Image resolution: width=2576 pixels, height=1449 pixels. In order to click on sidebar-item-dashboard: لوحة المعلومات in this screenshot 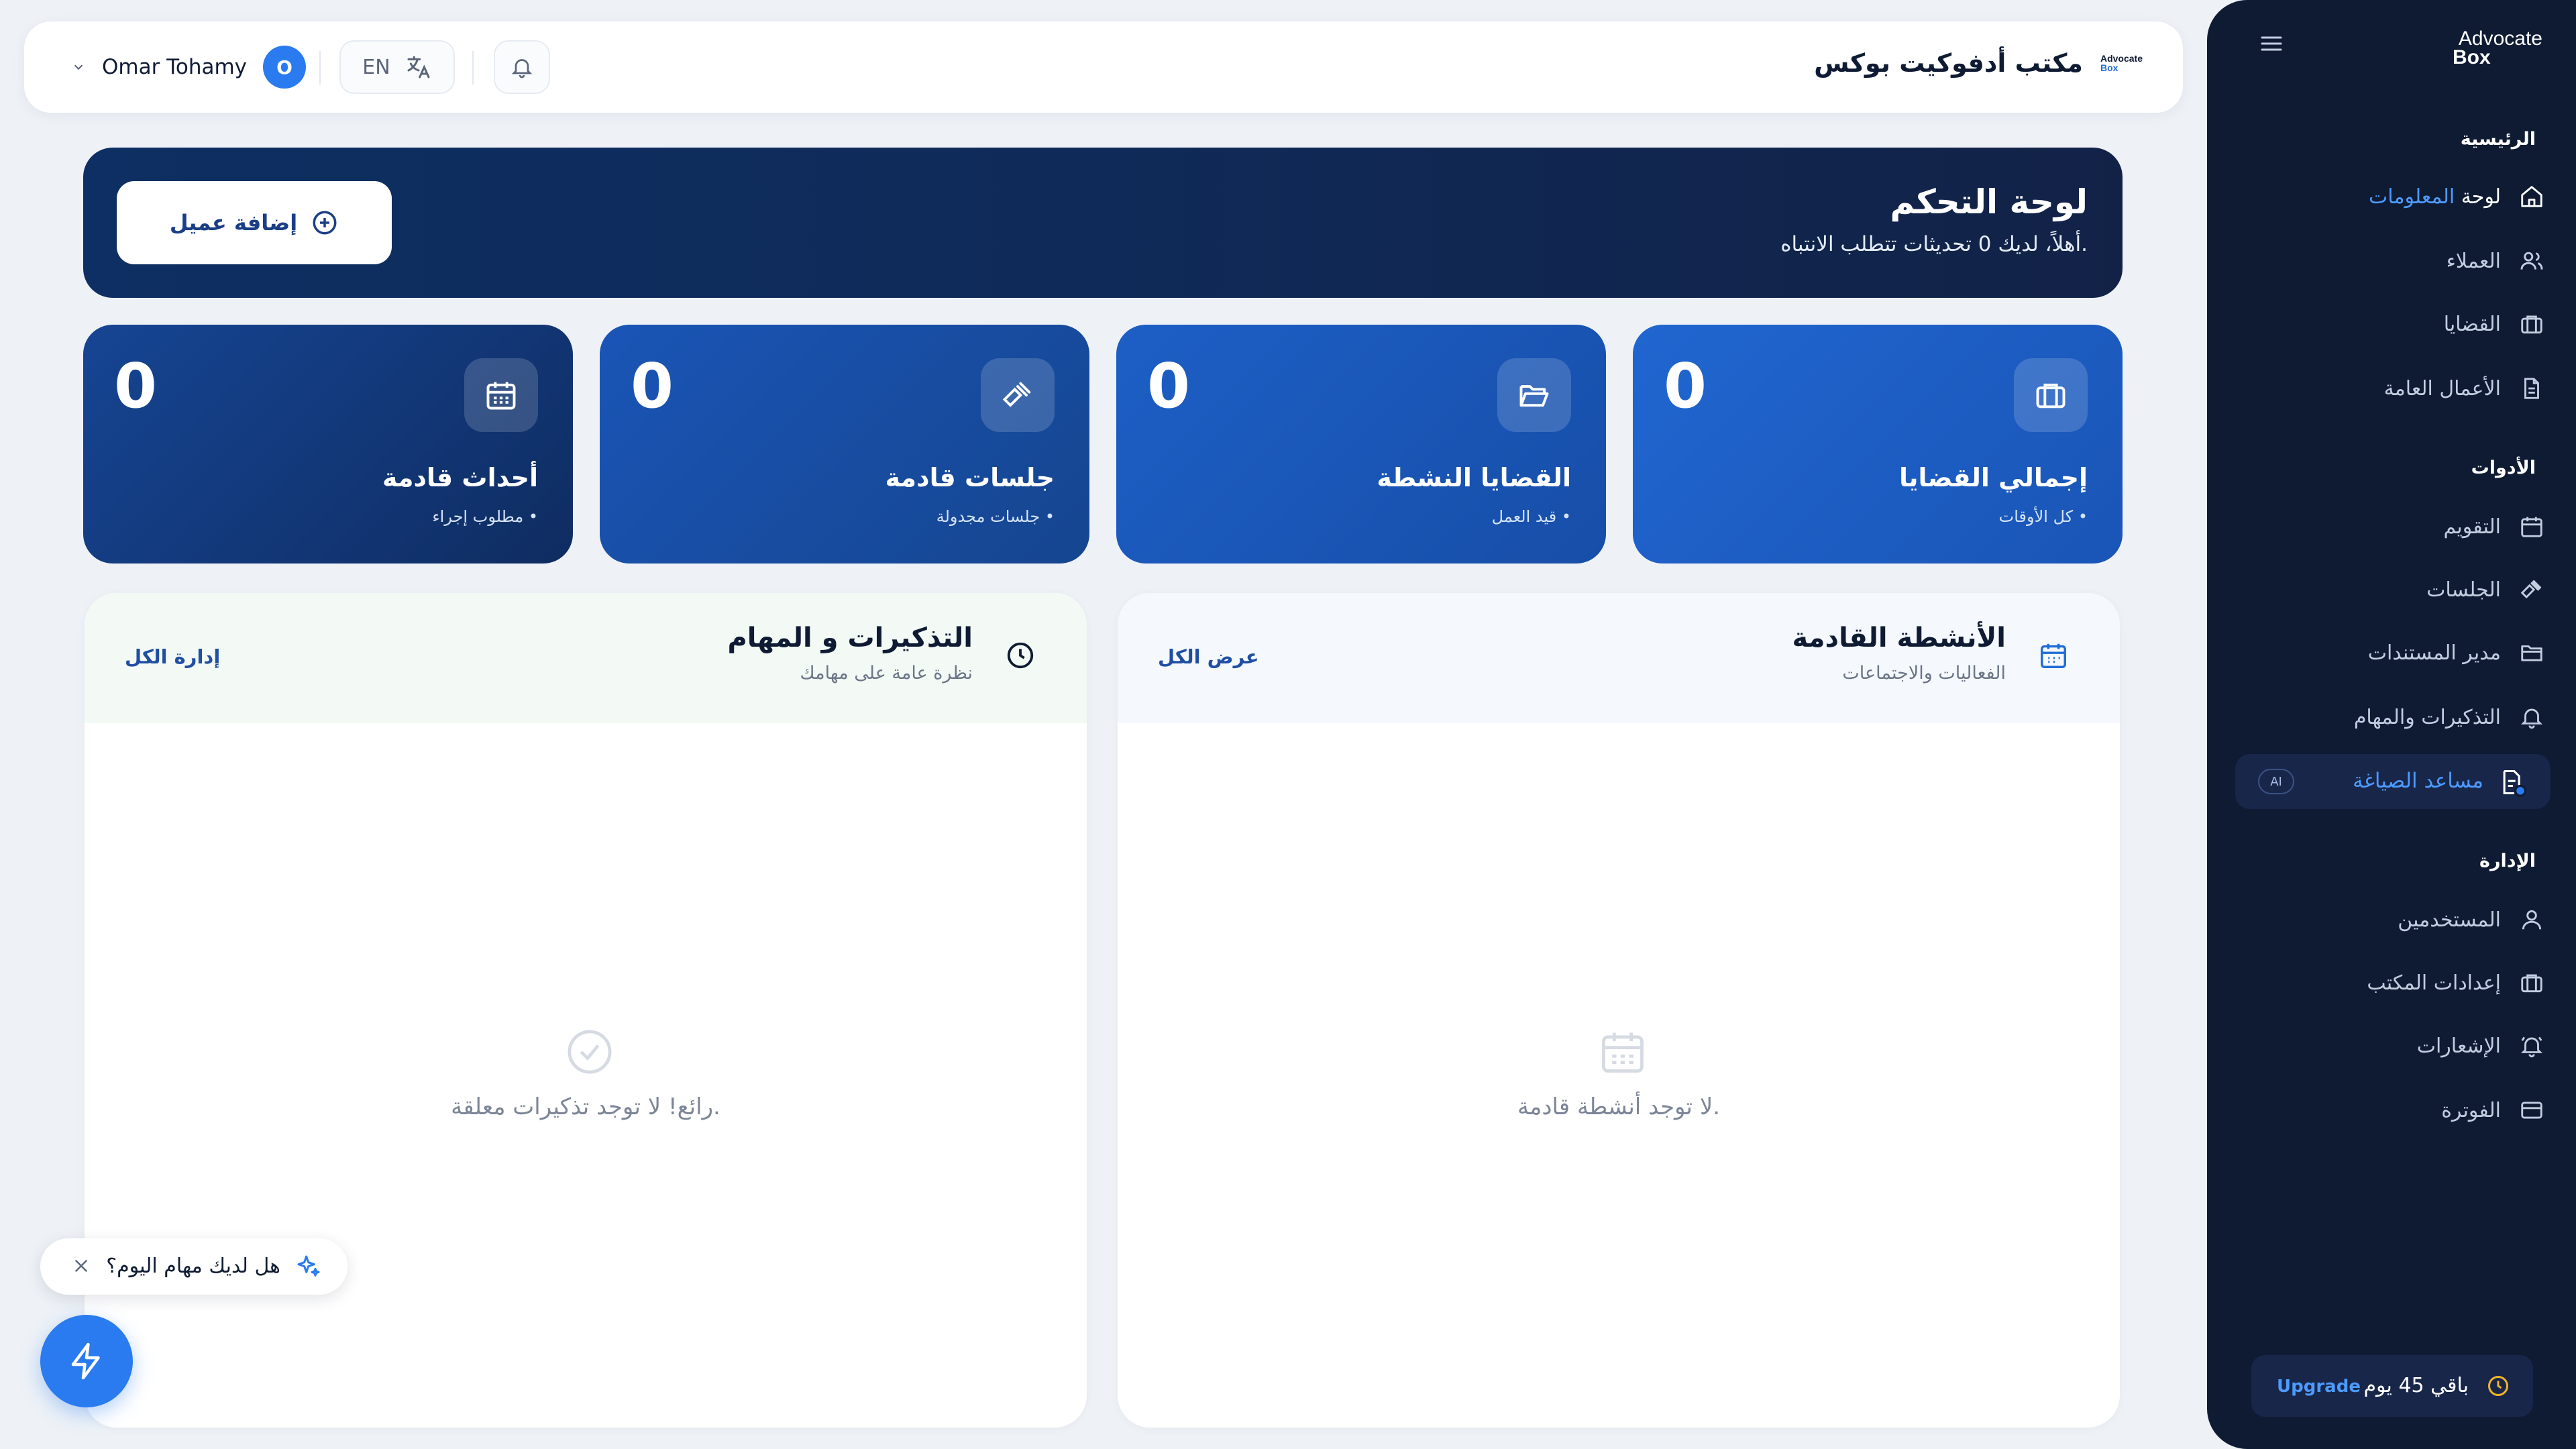, I will do `click(2457, 196)`.